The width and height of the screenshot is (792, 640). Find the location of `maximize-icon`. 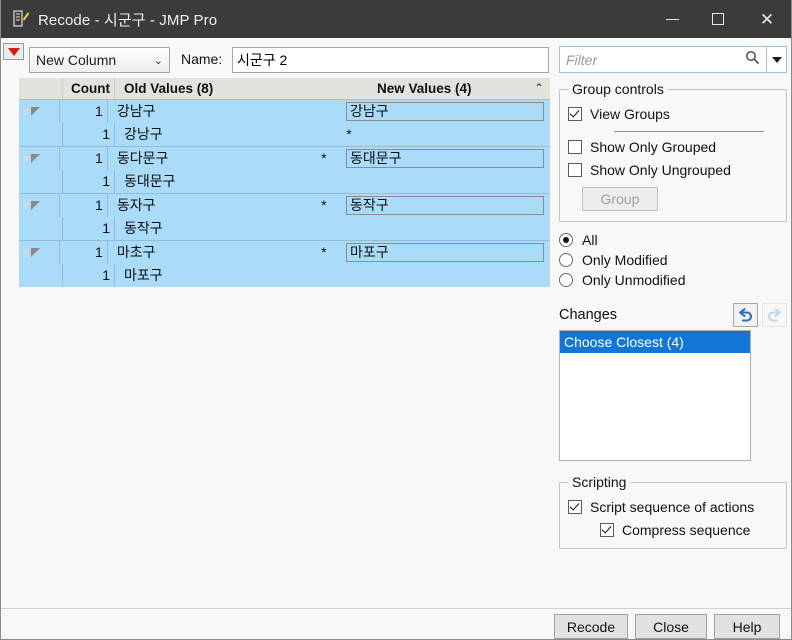

maximize-icon is located at coordinates (718, 19).